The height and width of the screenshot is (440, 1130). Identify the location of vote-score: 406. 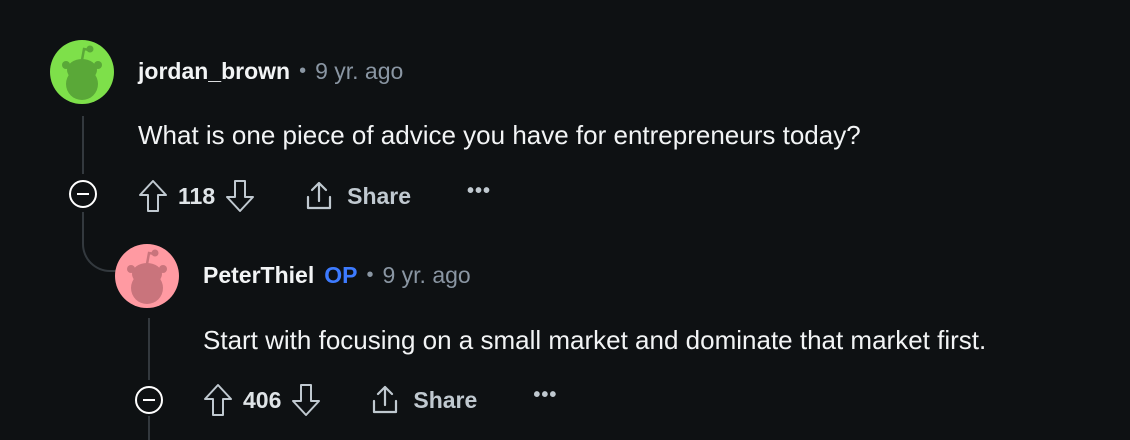
(262, 399).